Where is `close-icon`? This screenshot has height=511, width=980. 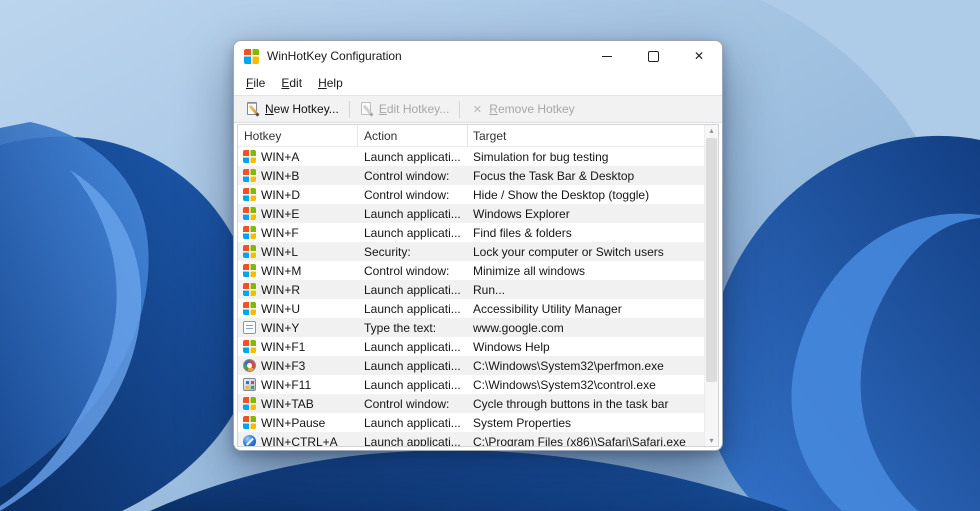 close-icon is located at coordinates (699, 56).